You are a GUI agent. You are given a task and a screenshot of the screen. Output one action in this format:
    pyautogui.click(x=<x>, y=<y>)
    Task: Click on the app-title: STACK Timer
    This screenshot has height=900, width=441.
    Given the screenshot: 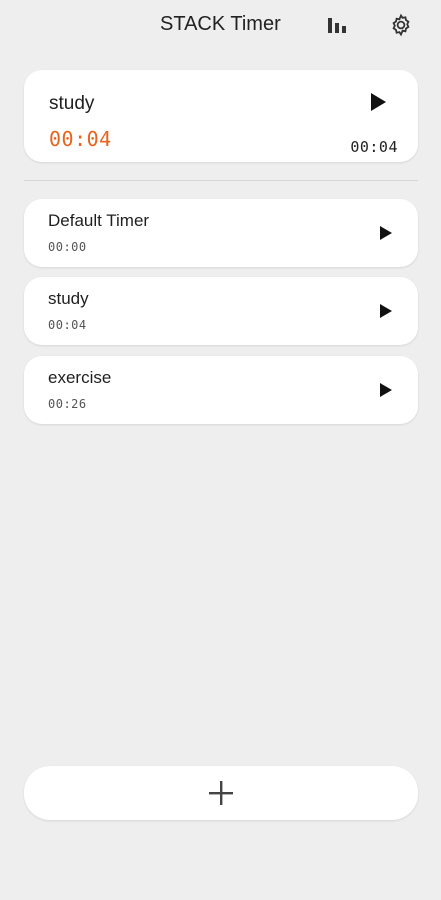 What is the action you would take?
    pyautogui.click(x=220, y=24)
    